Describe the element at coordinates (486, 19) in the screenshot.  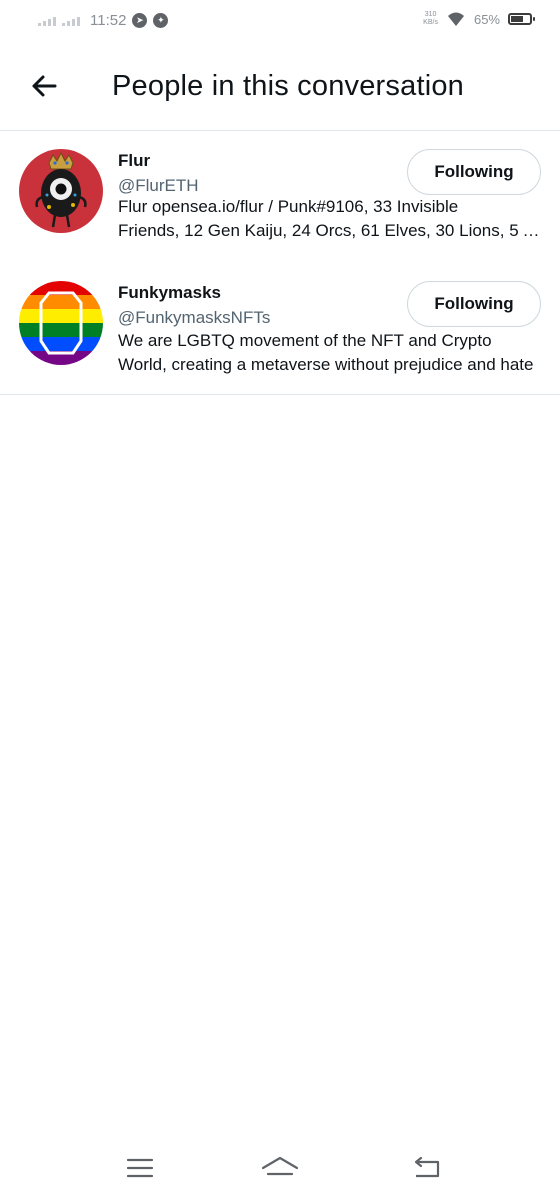
I see `battery-percent: 65%` at that location.